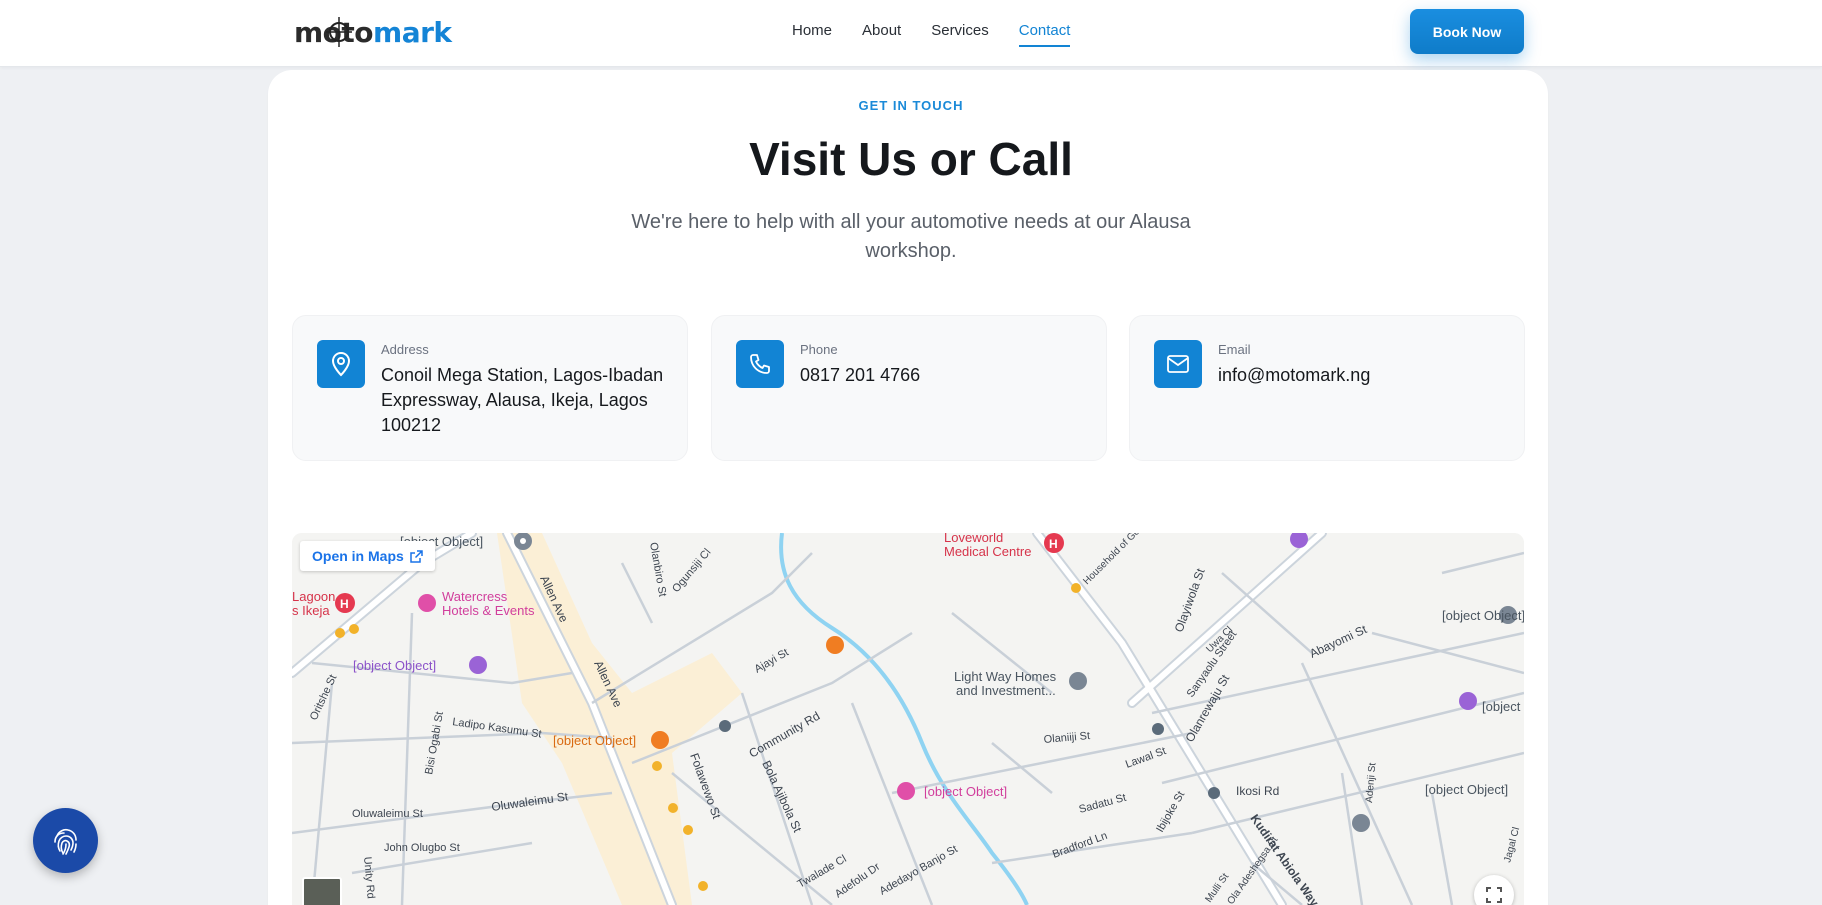  I want to click on external-link-icon, so click(416, 556).